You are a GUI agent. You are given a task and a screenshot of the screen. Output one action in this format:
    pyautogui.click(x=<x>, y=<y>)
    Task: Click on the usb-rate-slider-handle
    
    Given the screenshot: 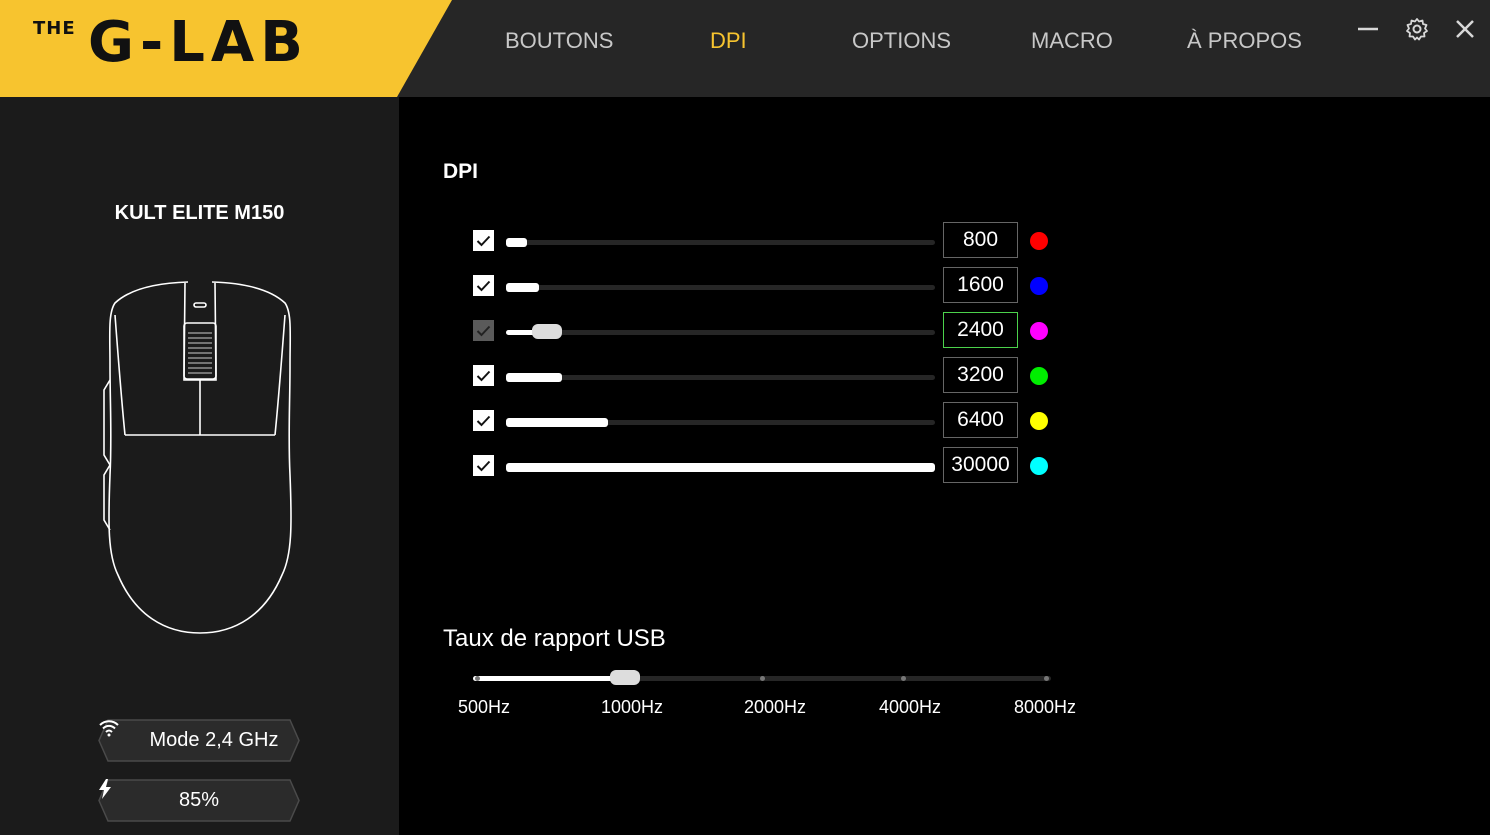 What is the action you would take?
    pyautogui.click(x=625, y=677)
    